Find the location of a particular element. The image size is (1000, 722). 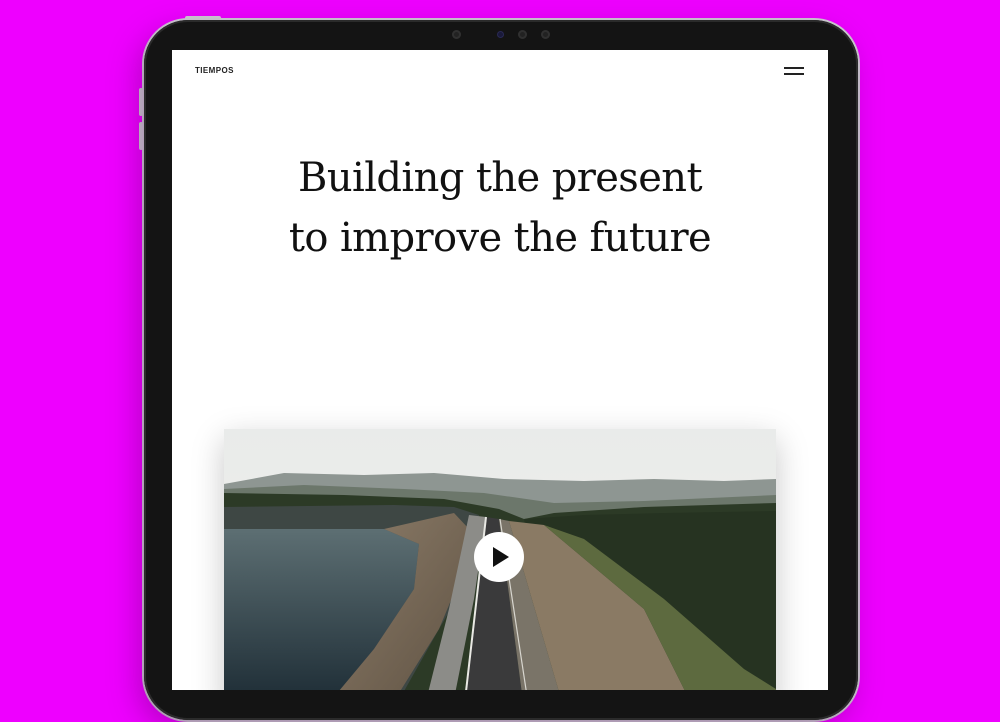

camera-indicator is located at coordinates (500, 34).